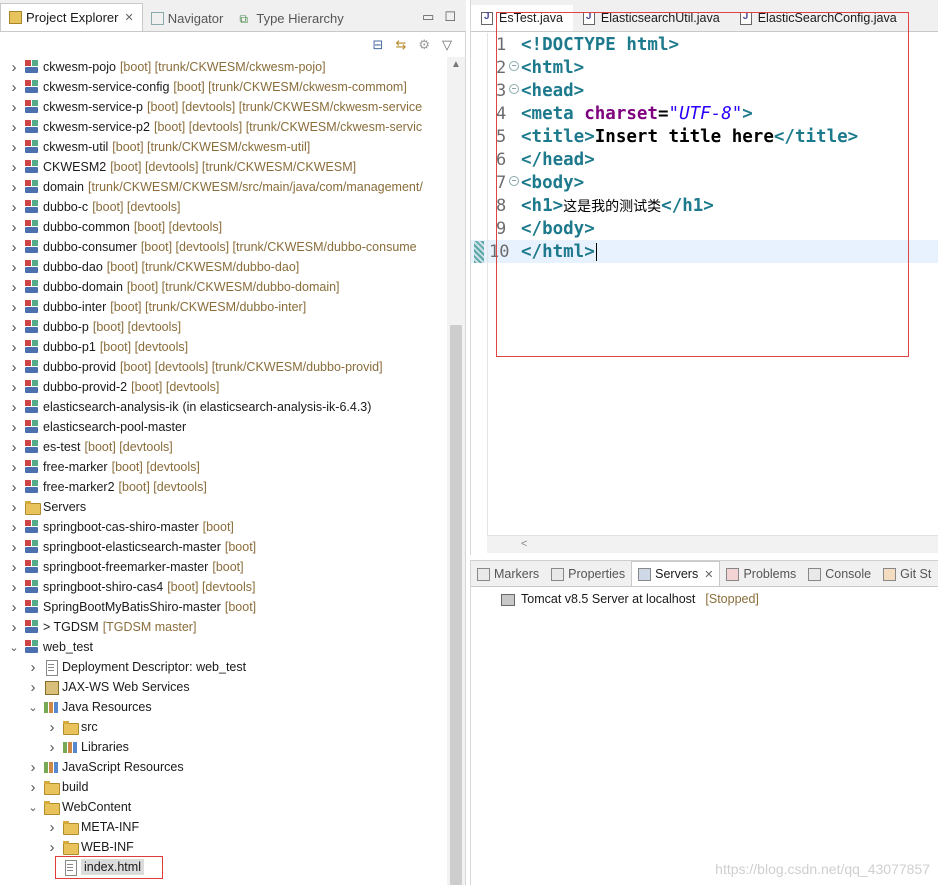  What do you see at coordinates (223, 627) in the screenshot?
I see `tree-item: › > TGDSM [TGDSM master]` at bounding box center [223, 627].